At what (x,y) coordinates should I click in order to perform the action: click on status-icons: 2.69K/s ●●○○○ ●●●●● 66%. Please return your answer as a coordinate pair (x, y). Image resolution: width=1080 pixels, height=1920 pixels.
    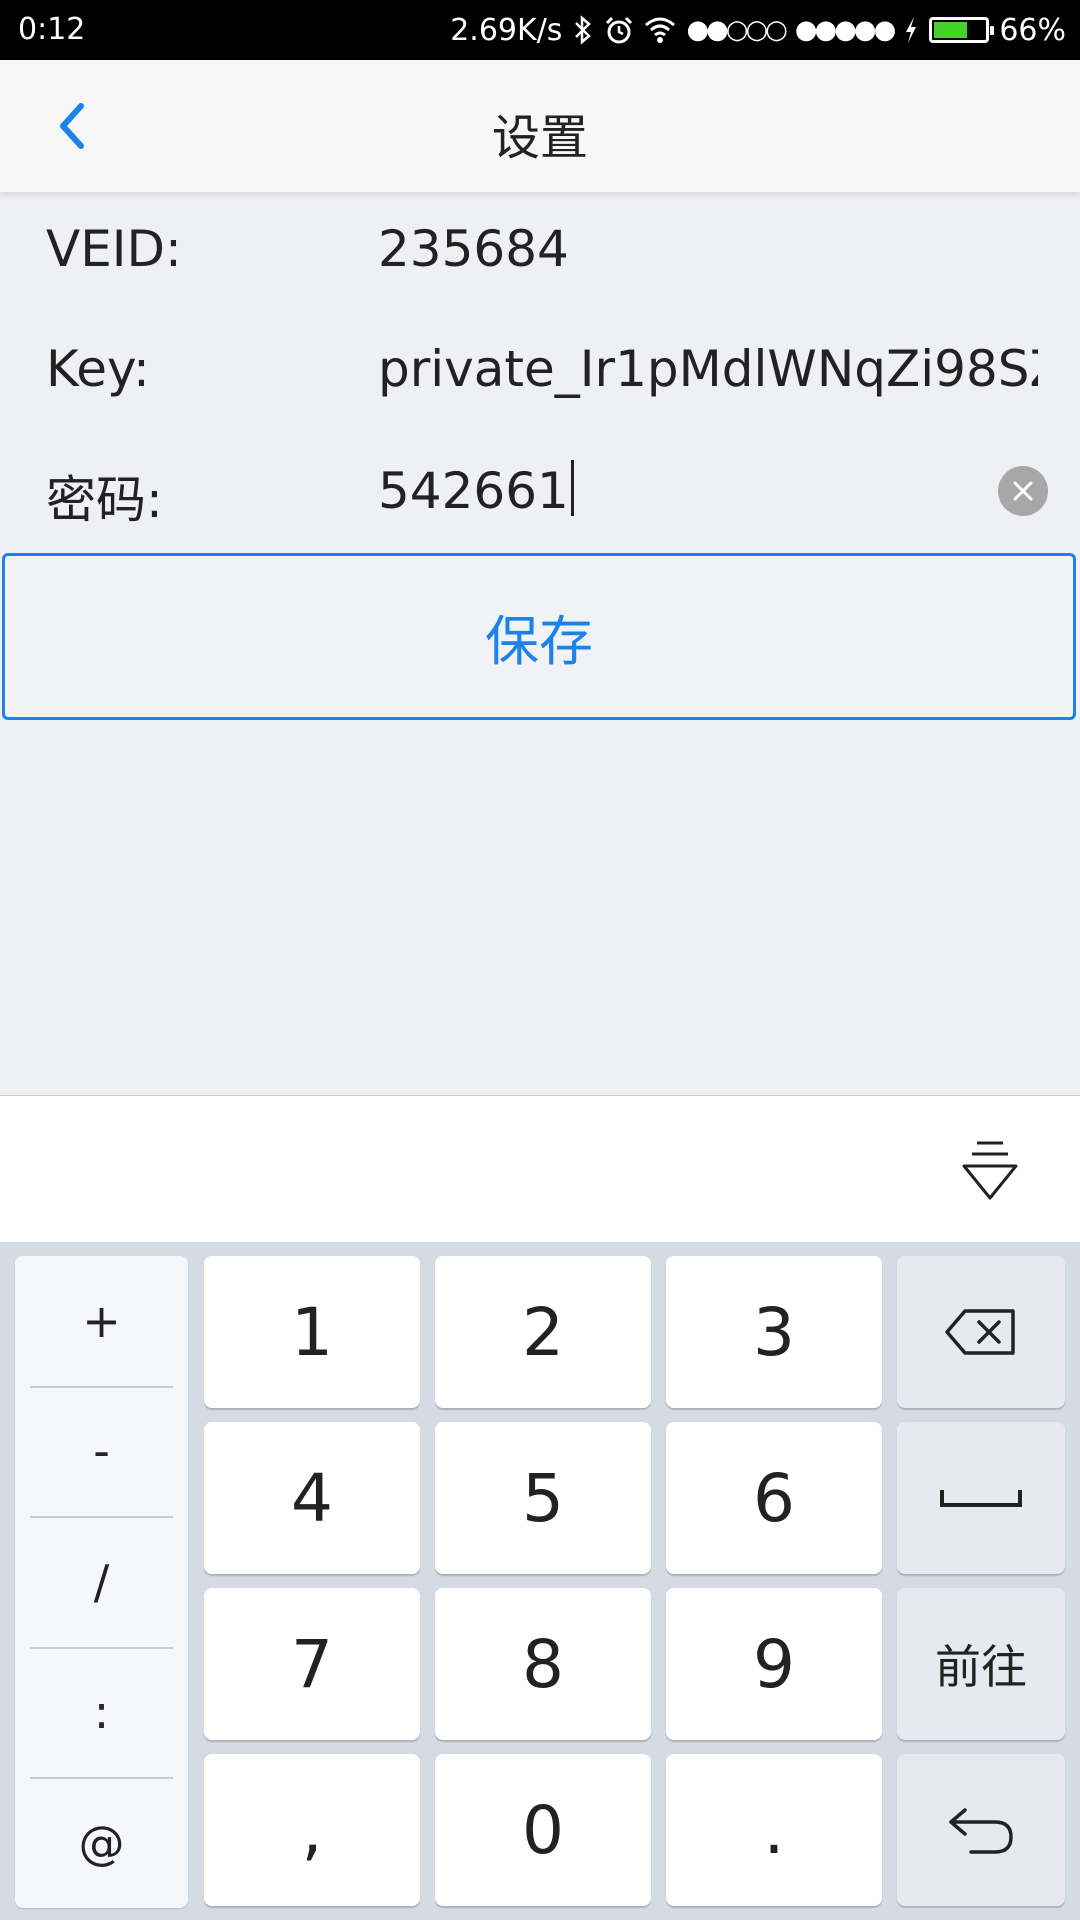
    Looking at the image, I should click on (758, 30).